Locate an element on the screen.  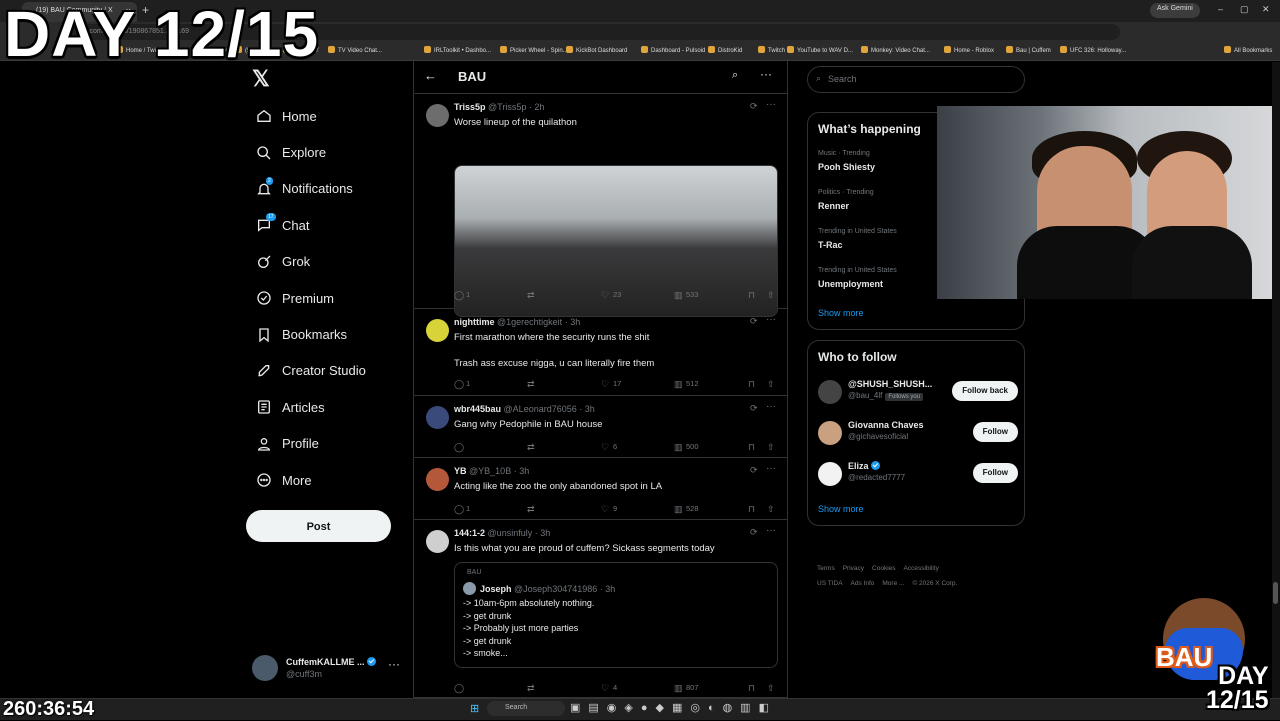
nav-item-bookmarks: Bookmarks is located at coordinates (326, 334).